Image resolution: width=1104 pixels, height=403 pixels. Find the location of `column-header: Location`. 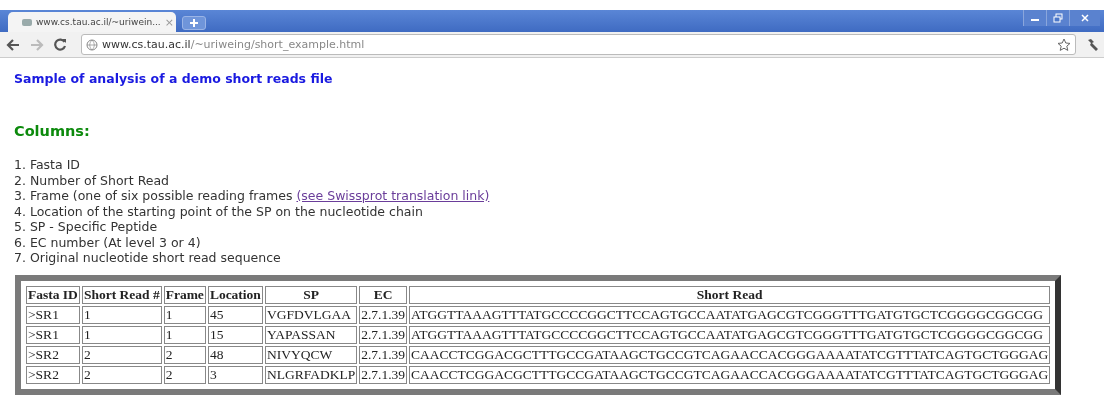

column-header: Location is located at coordinates (235, 294).